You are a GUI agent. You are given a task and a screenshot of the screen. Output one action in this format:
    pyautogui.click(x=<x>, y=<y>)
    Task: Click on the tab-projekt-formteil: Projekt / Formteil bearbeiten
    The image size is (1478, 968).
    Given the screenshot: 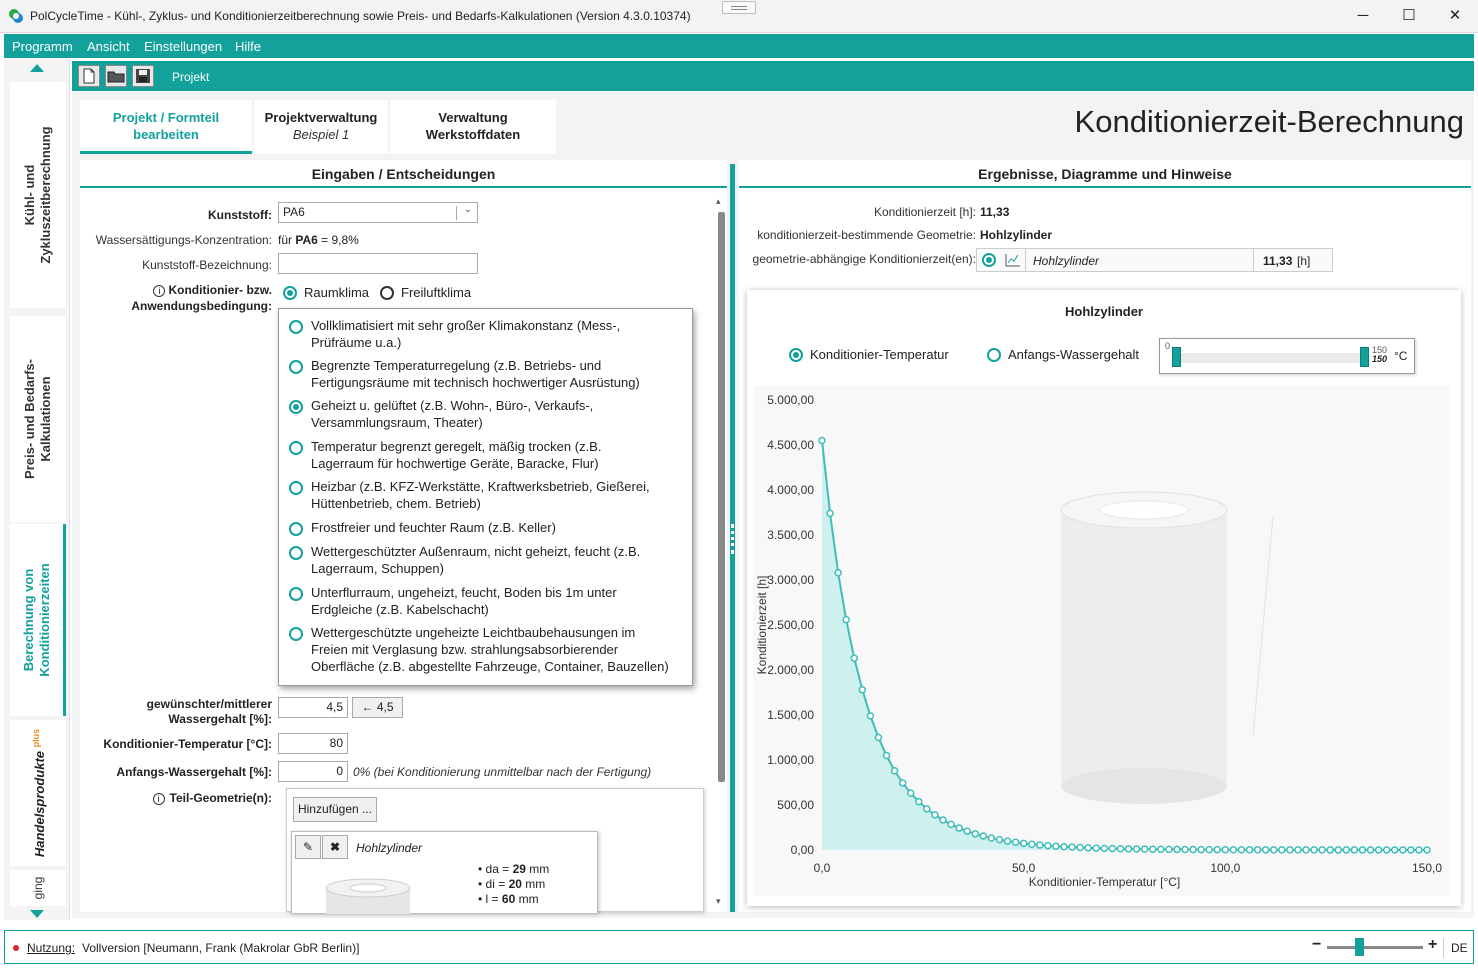 What is the action you would take?
    pyautogui.click(x=166, y=127)
    